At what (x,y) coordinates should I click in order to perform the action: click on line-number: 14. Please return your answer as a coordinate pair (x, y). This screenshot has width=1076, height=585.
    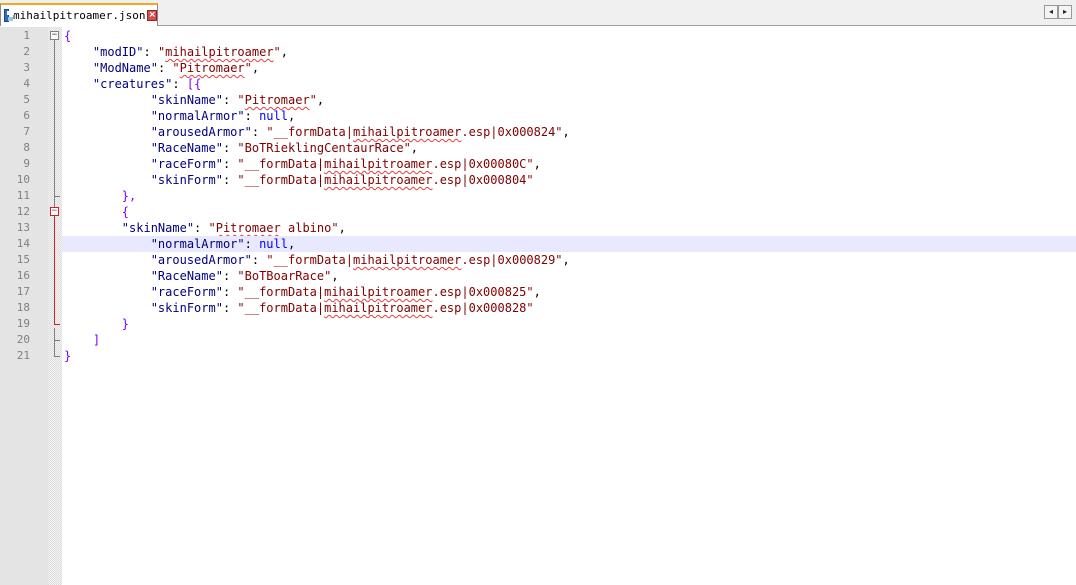
    Looking at the image, I should click on (23, 243).